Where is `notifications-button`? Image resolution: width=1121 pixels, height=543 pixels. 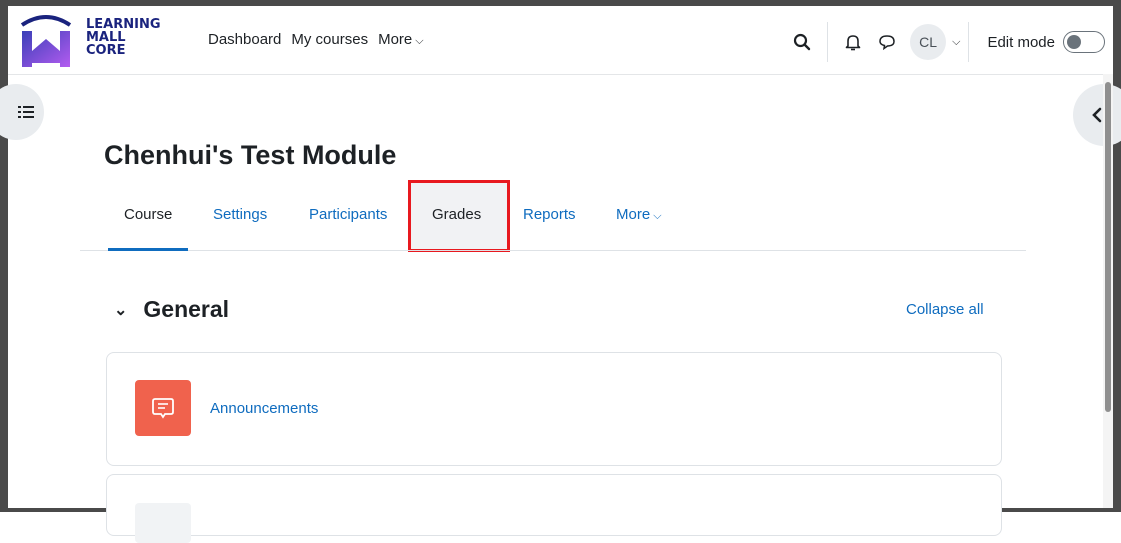
notifications-button is located at coordinates (853, 42).